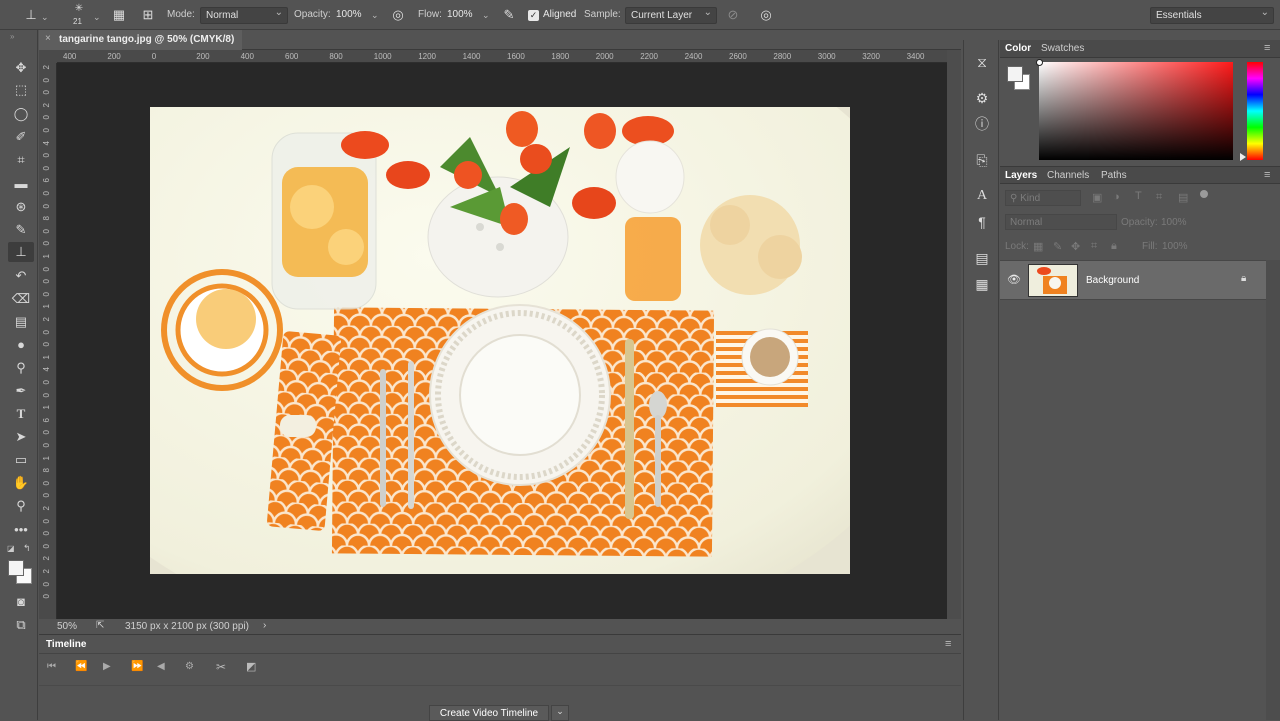 The width and height of the screenshot is (1280, 721). I want to click on info-panel-icon: ⓘ, so click(982, 124).